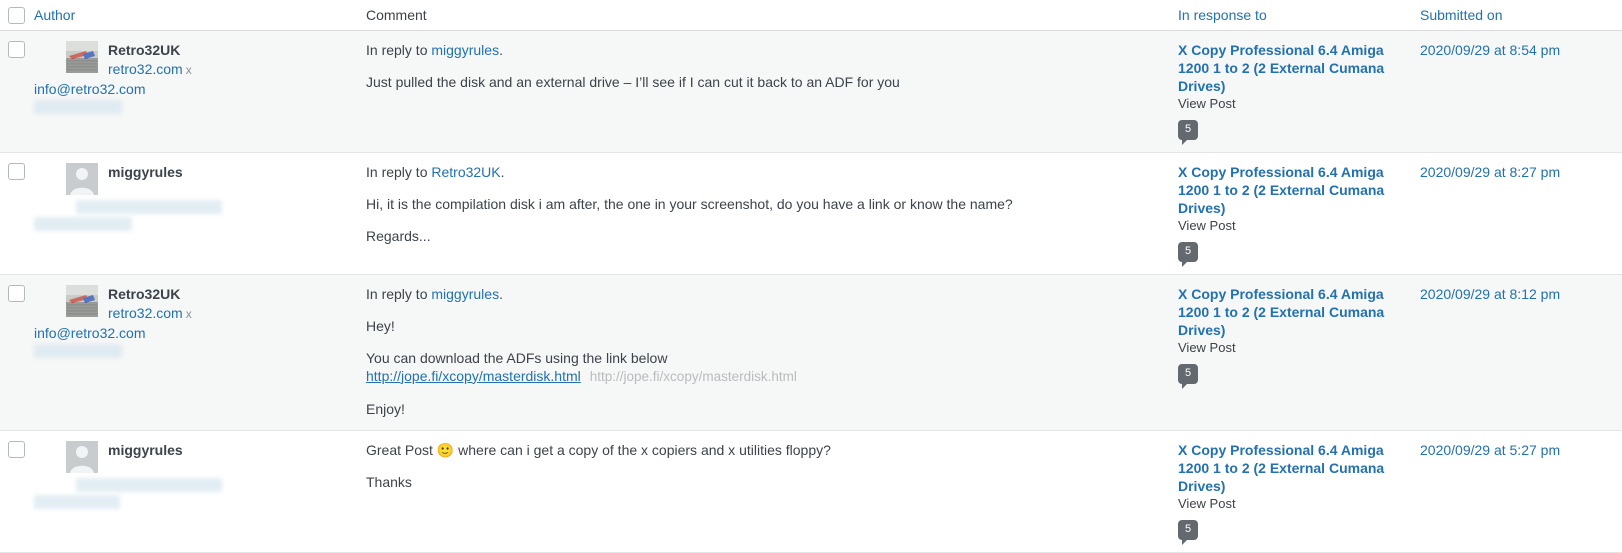 The width and height of the screenshot is (1622, 553). I want to click on submitted-on-value: 2020/09/29 at 8:54 pm, so click(1490, 49).